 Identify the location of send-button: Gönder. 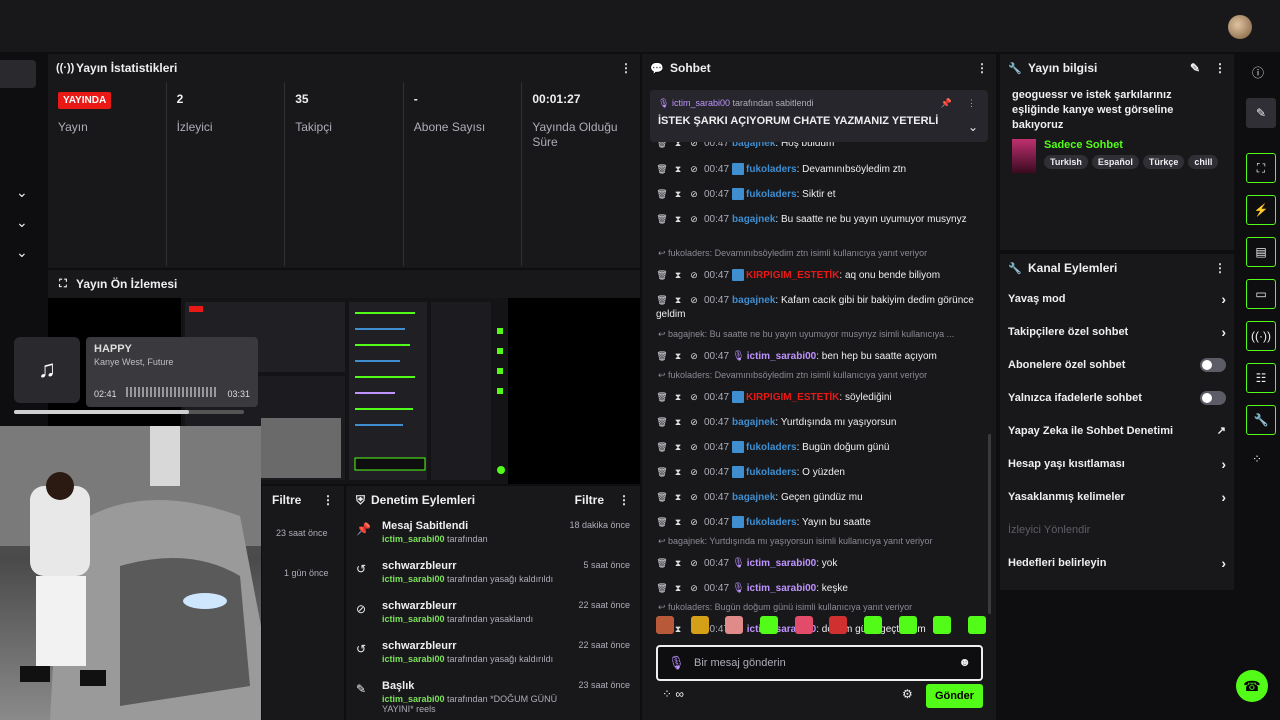
(954, 696).